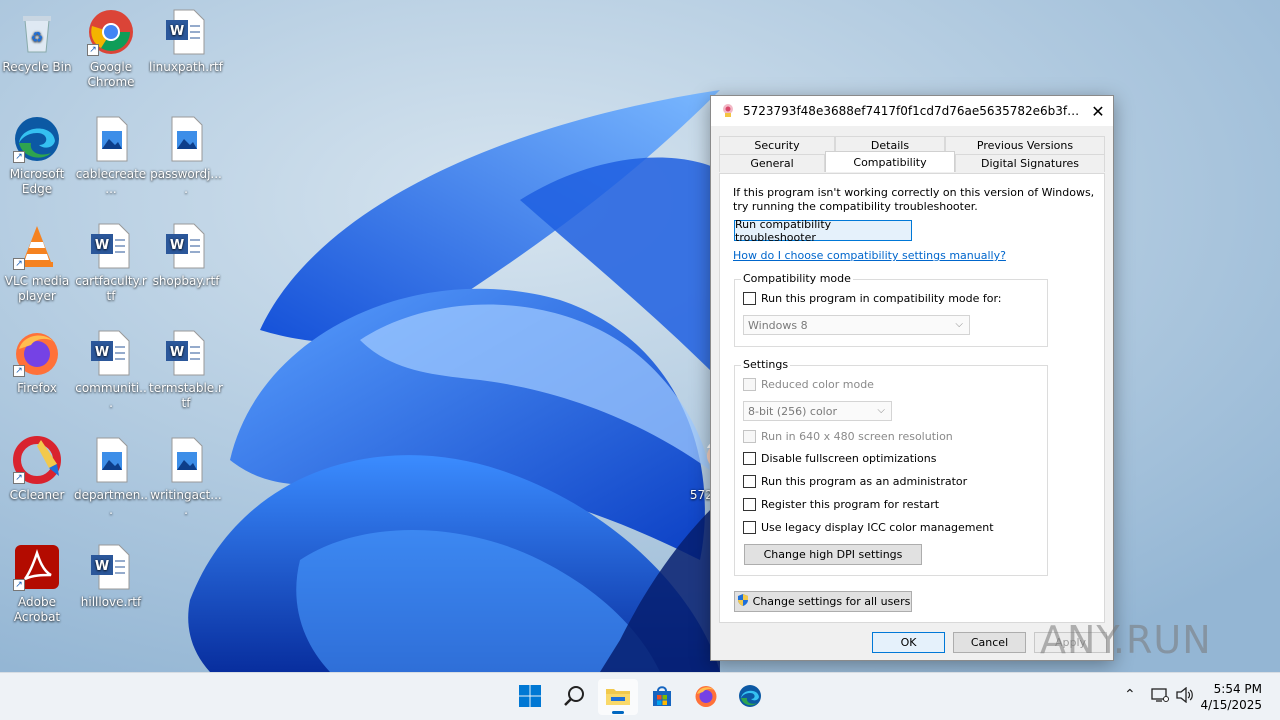 This screenshot has height=720, width=1280. I want to click on ccleaner-icon: ↗, so click(37, 460).